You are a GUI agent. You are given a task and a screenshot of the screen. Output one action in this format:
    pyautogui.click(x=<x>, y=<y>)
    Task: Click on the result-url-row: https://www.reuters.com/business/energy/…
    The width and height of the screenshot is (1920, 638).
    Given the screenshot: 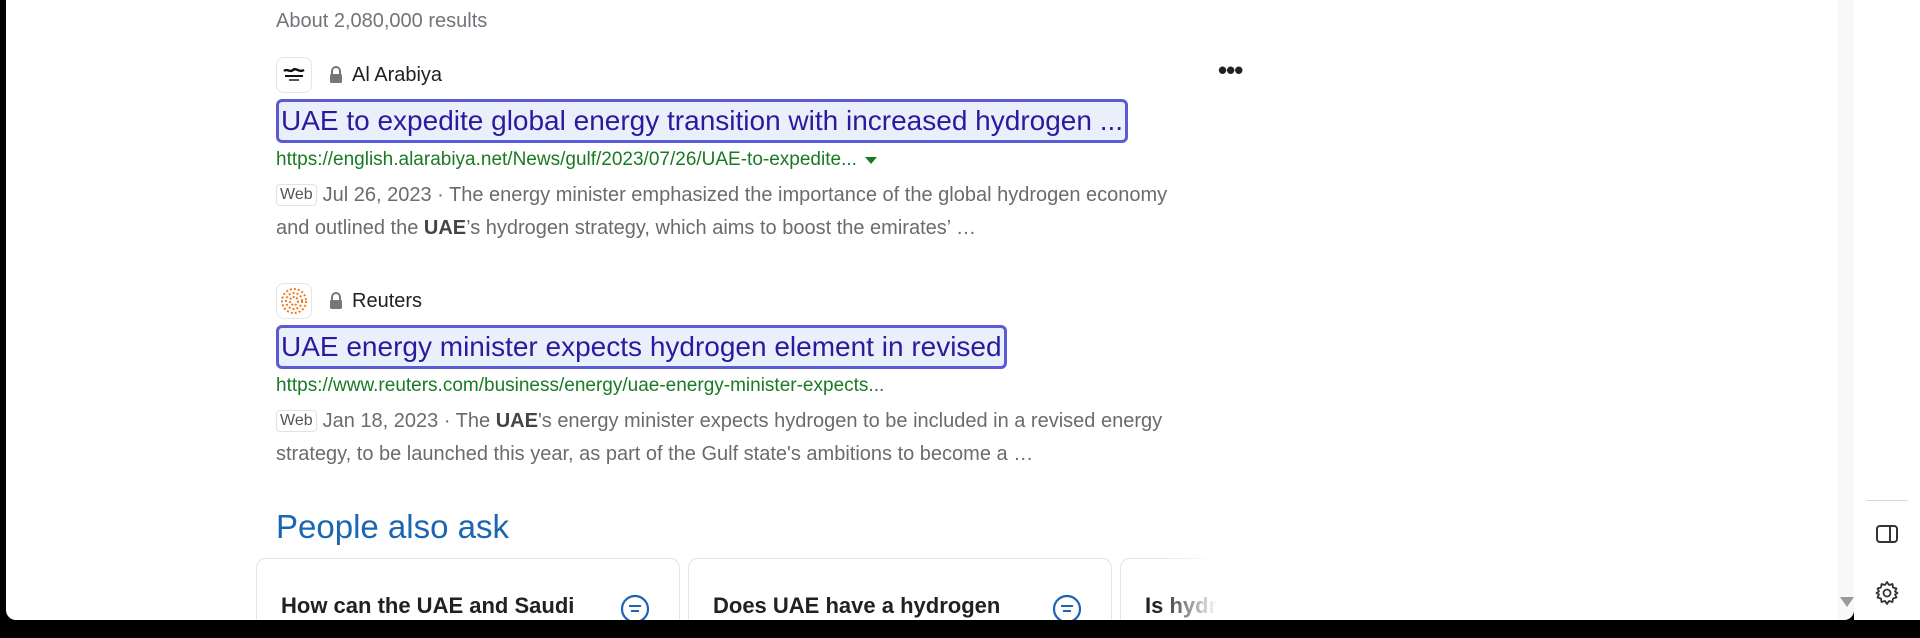 What is the action you would take?
    pyautogui.click(x=736, y=386)
    